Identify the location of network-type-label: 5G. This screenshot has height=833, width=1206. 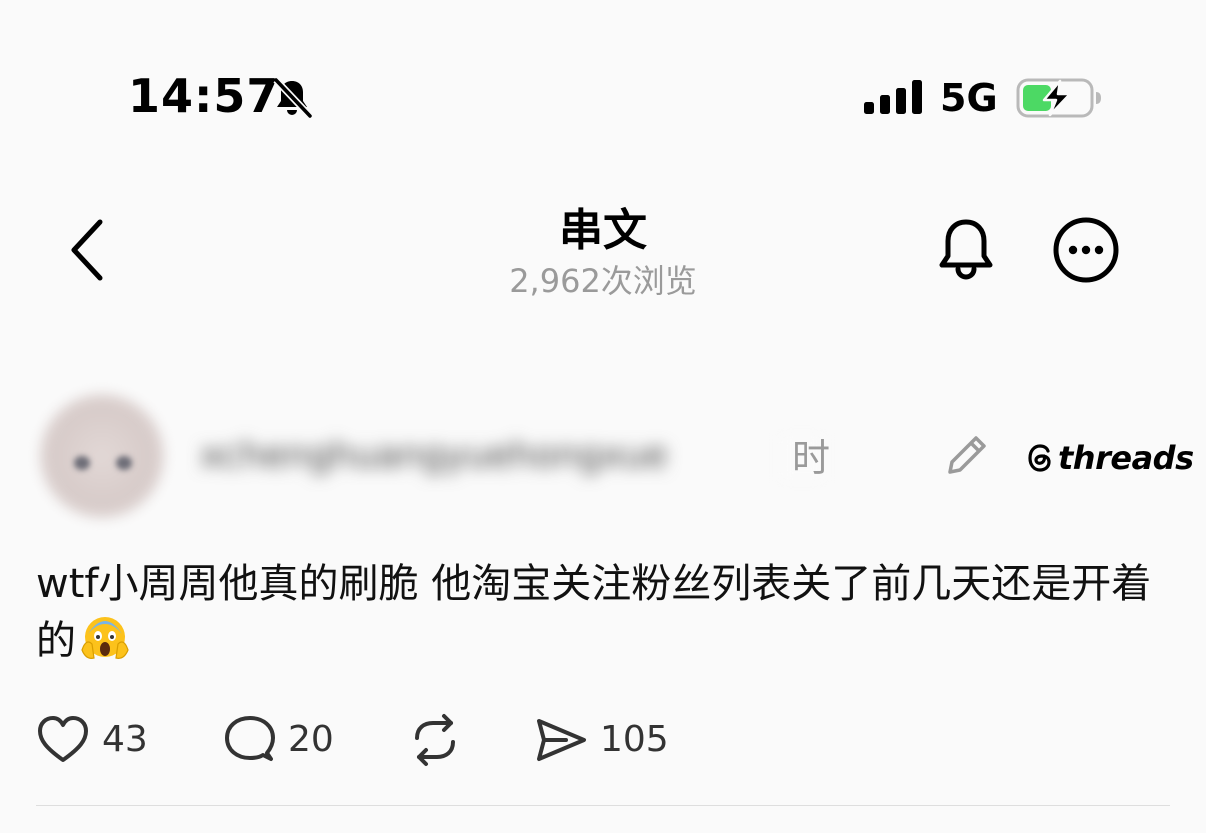
(969, 98).